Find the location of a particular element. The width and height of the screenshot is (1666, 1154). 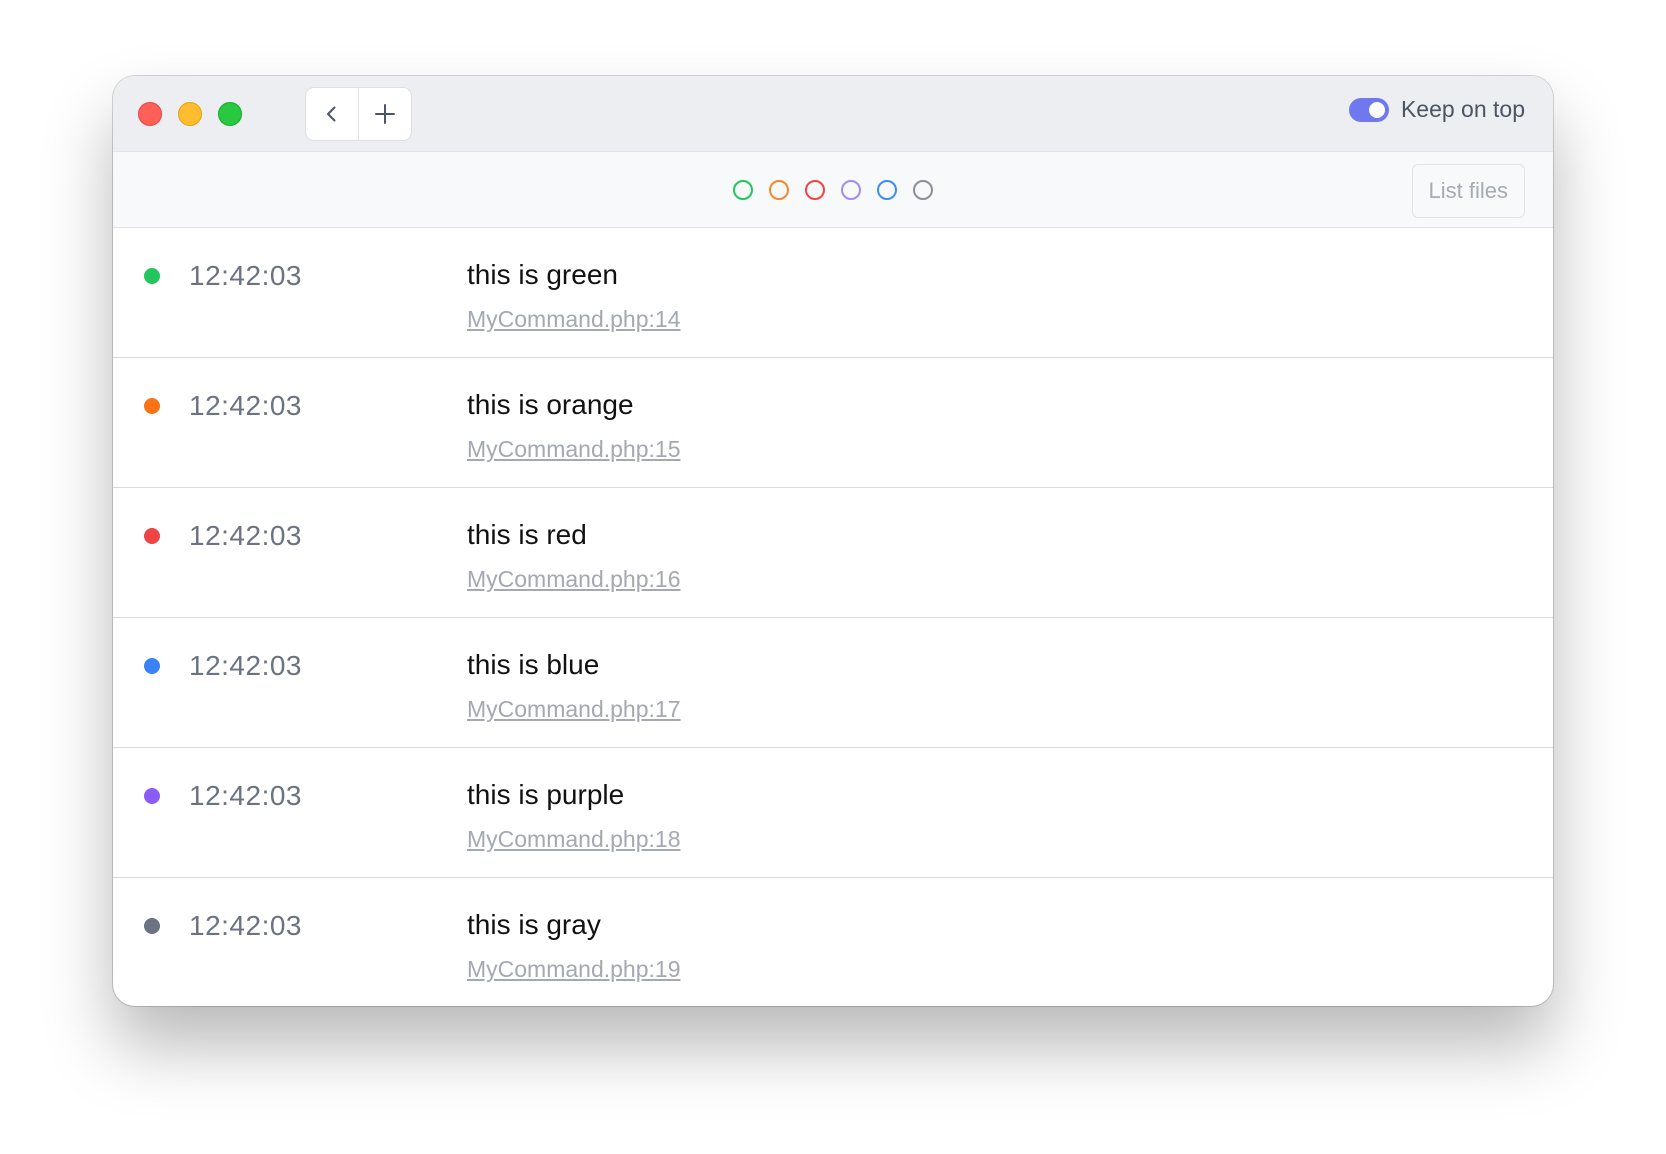

source-link: MyCommand.php:15 is located at coordinates (574, 449).